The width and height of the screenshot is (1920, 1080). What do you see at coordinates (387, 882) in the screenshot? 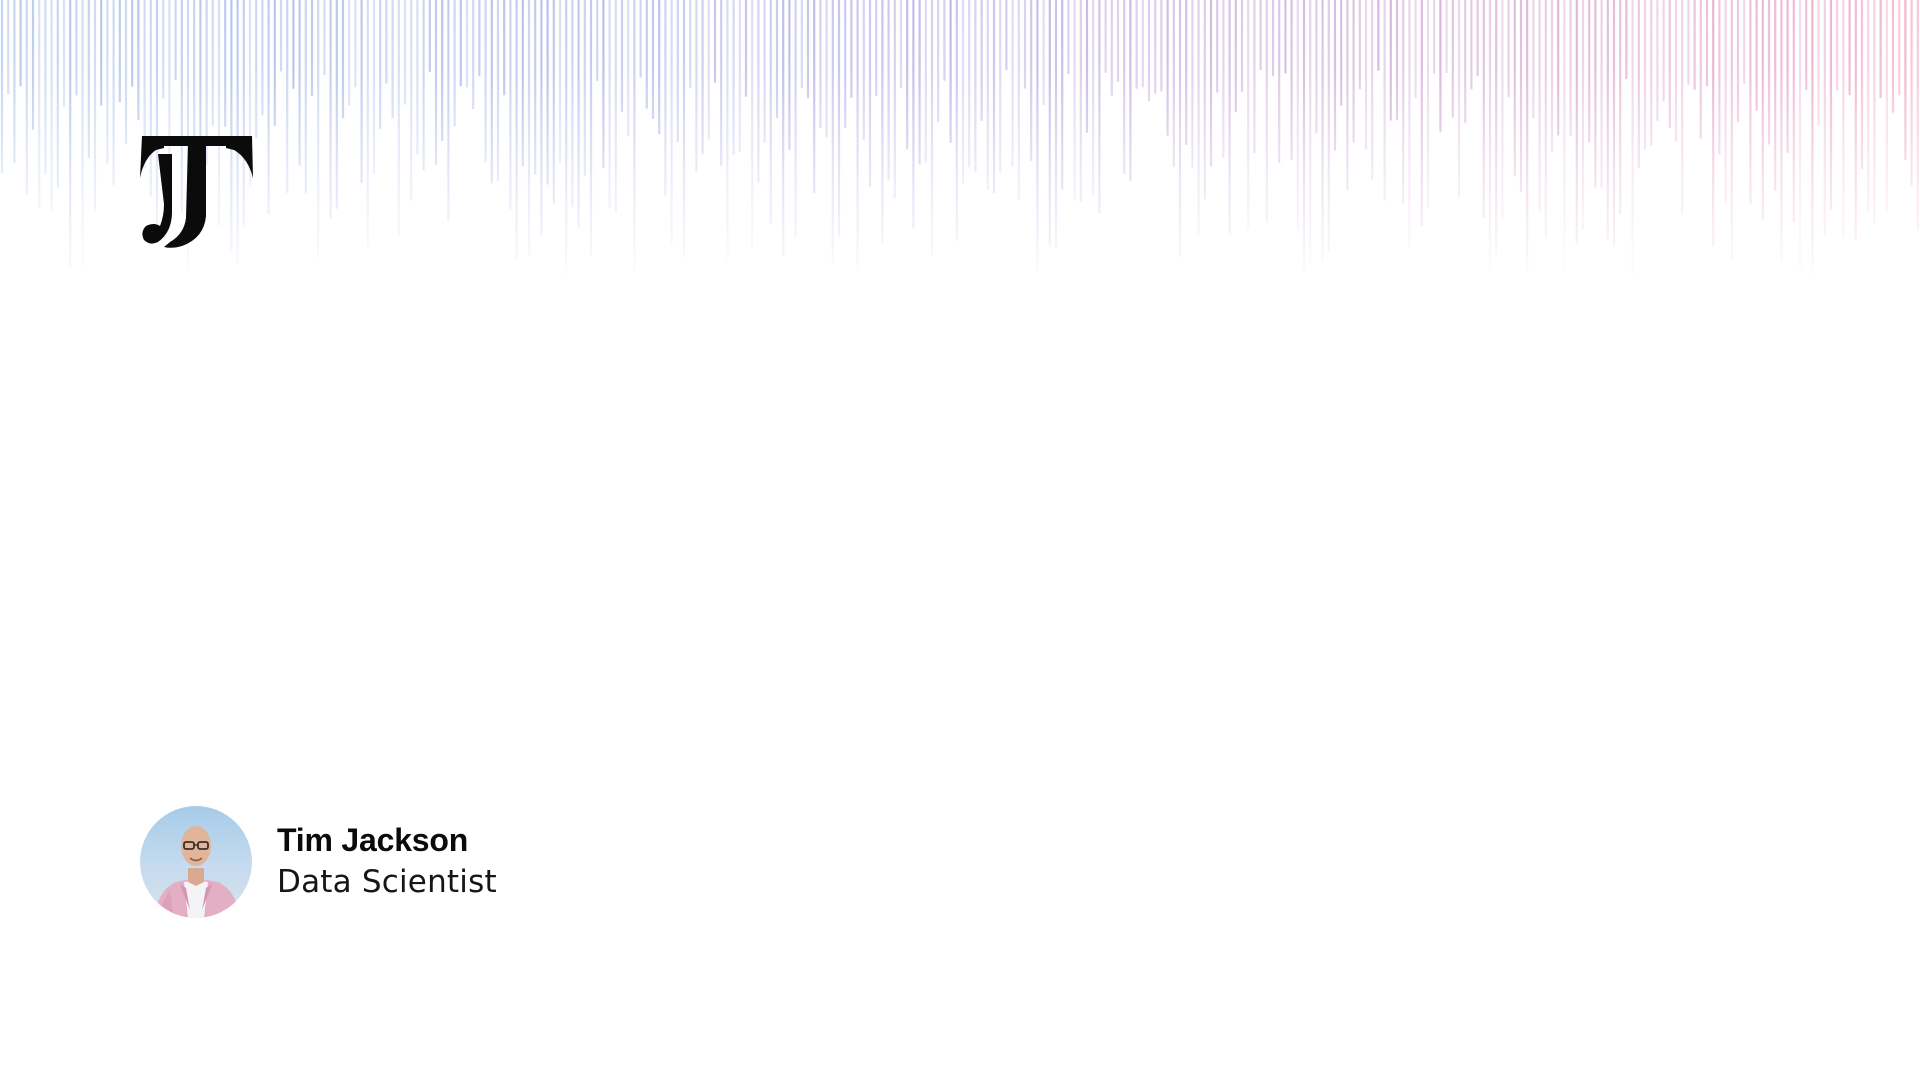
I see `author-role: Data Scientist` at bounding box center [387, 882].